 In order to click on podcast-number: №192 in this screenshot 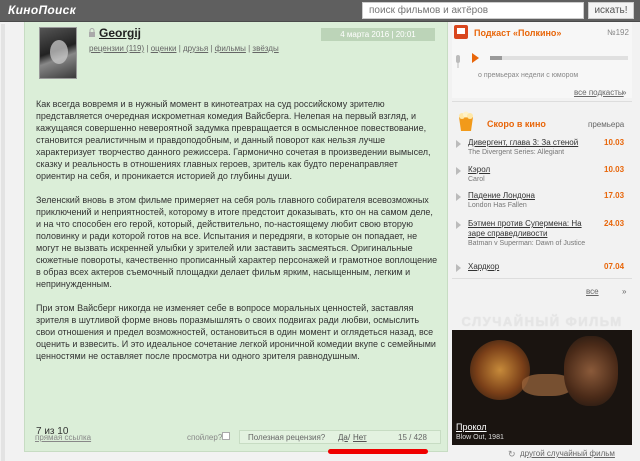, I will do `click(618, 32)`.